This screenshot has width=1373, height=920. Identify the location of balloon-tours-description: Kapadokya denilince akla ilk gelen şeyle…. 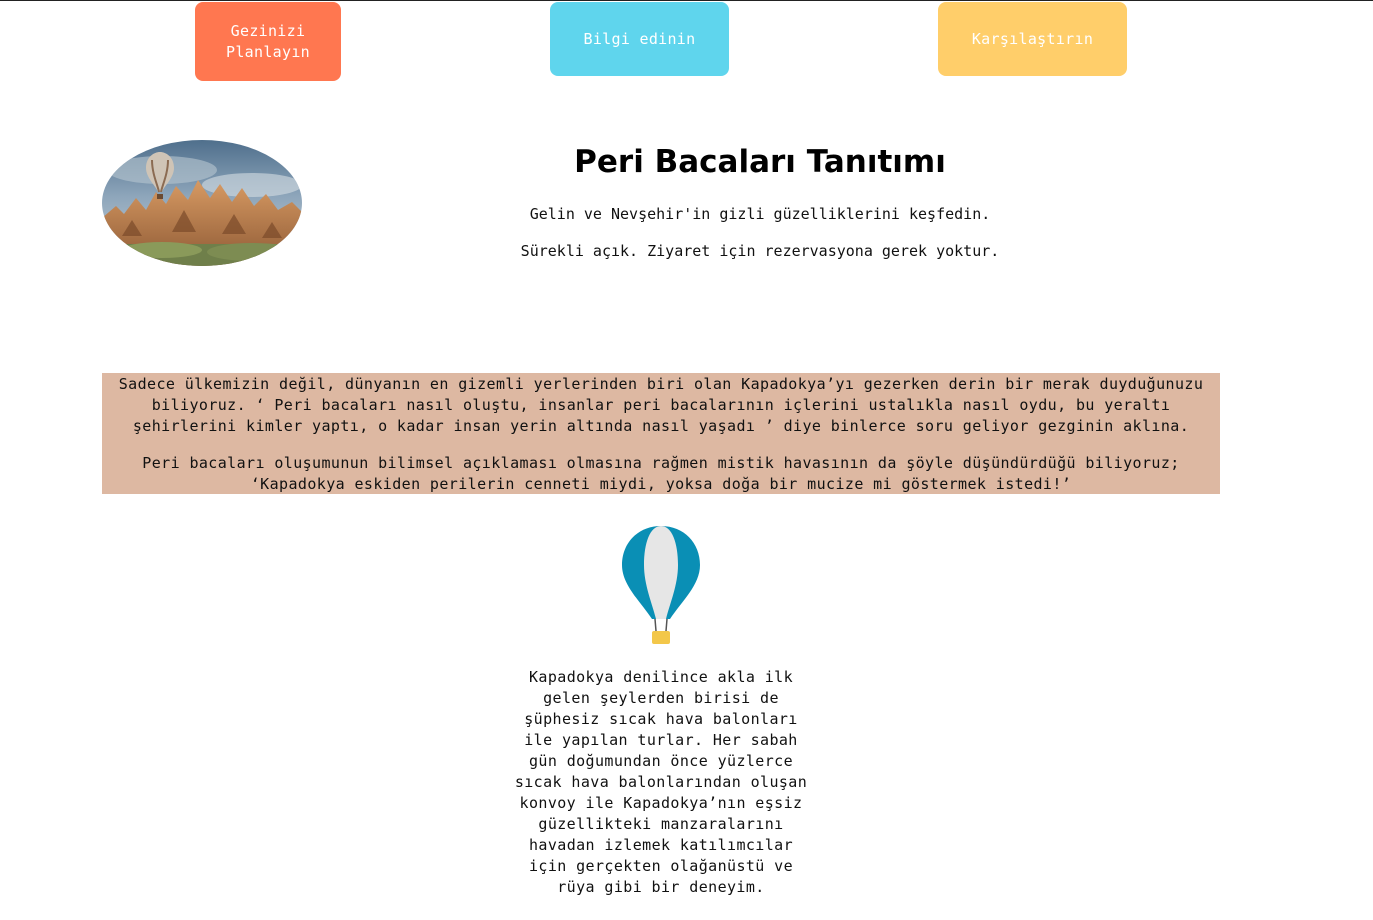
(661, 782).